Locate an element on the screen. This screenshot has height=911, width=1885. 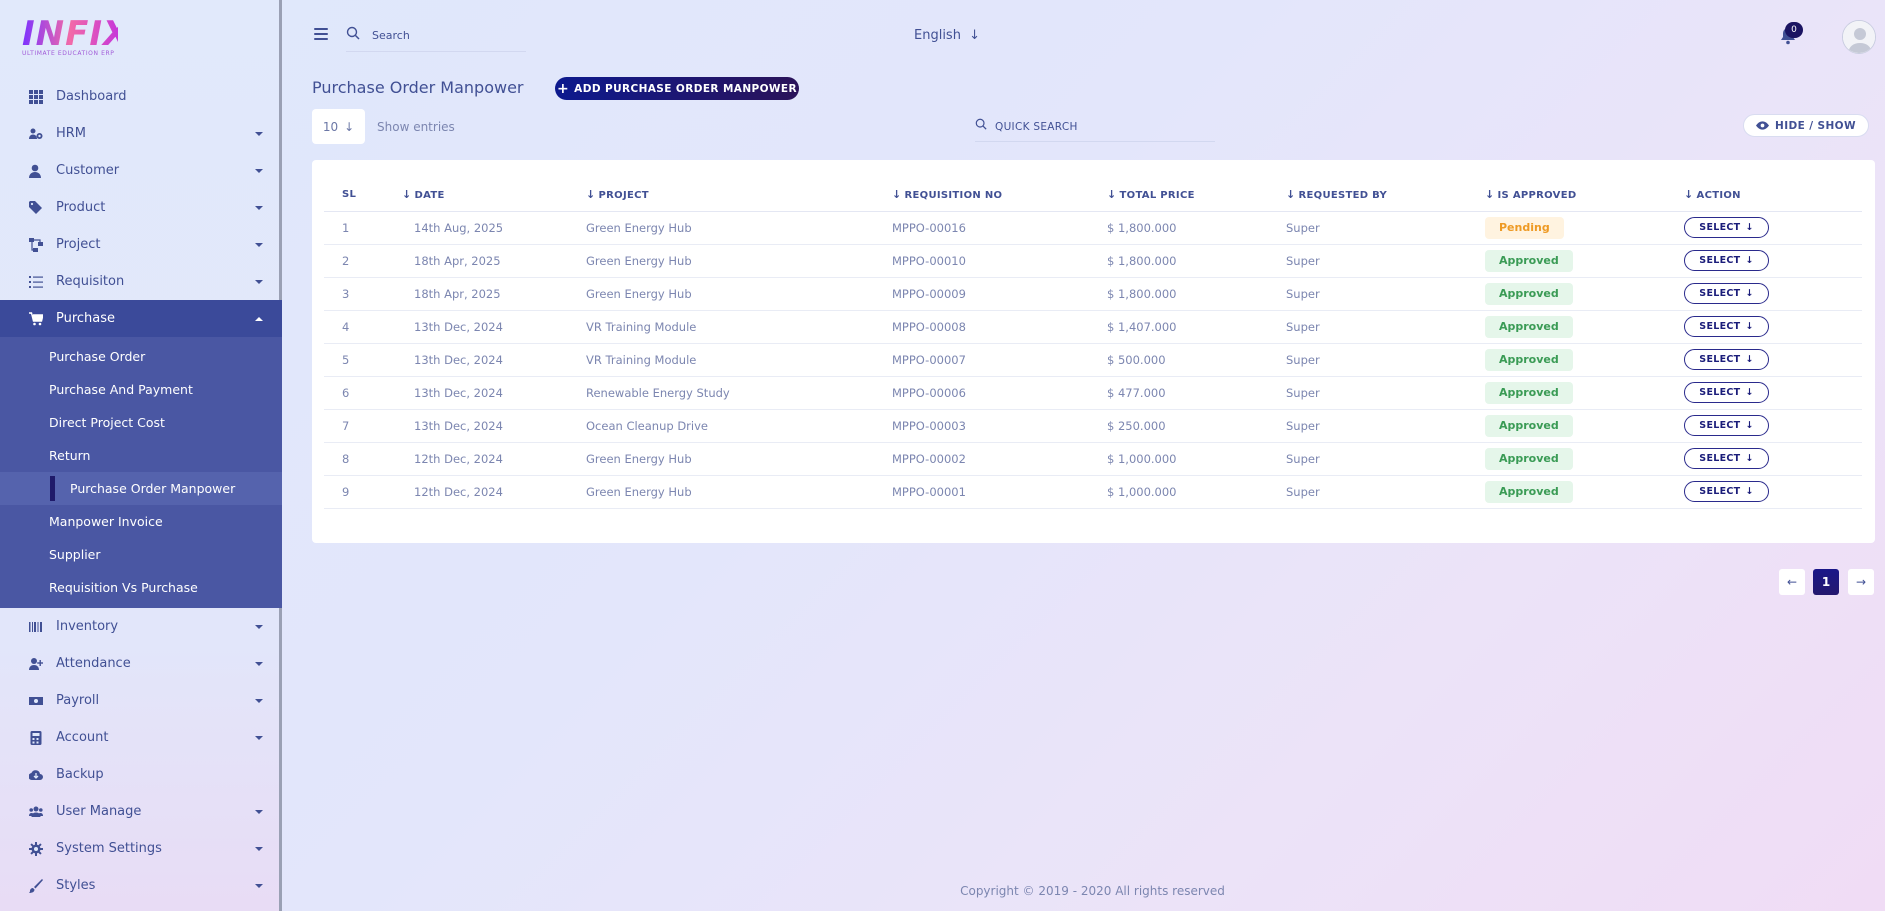
quick-search-input is located at coordinates (1100, 127).